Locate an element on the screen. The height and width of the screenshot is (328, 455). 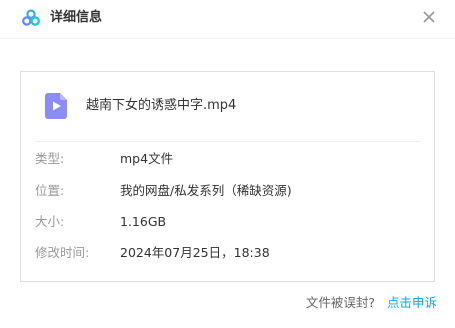
detail-value: 2024年07月25日，18:38 is located at coordinates (195, 252).